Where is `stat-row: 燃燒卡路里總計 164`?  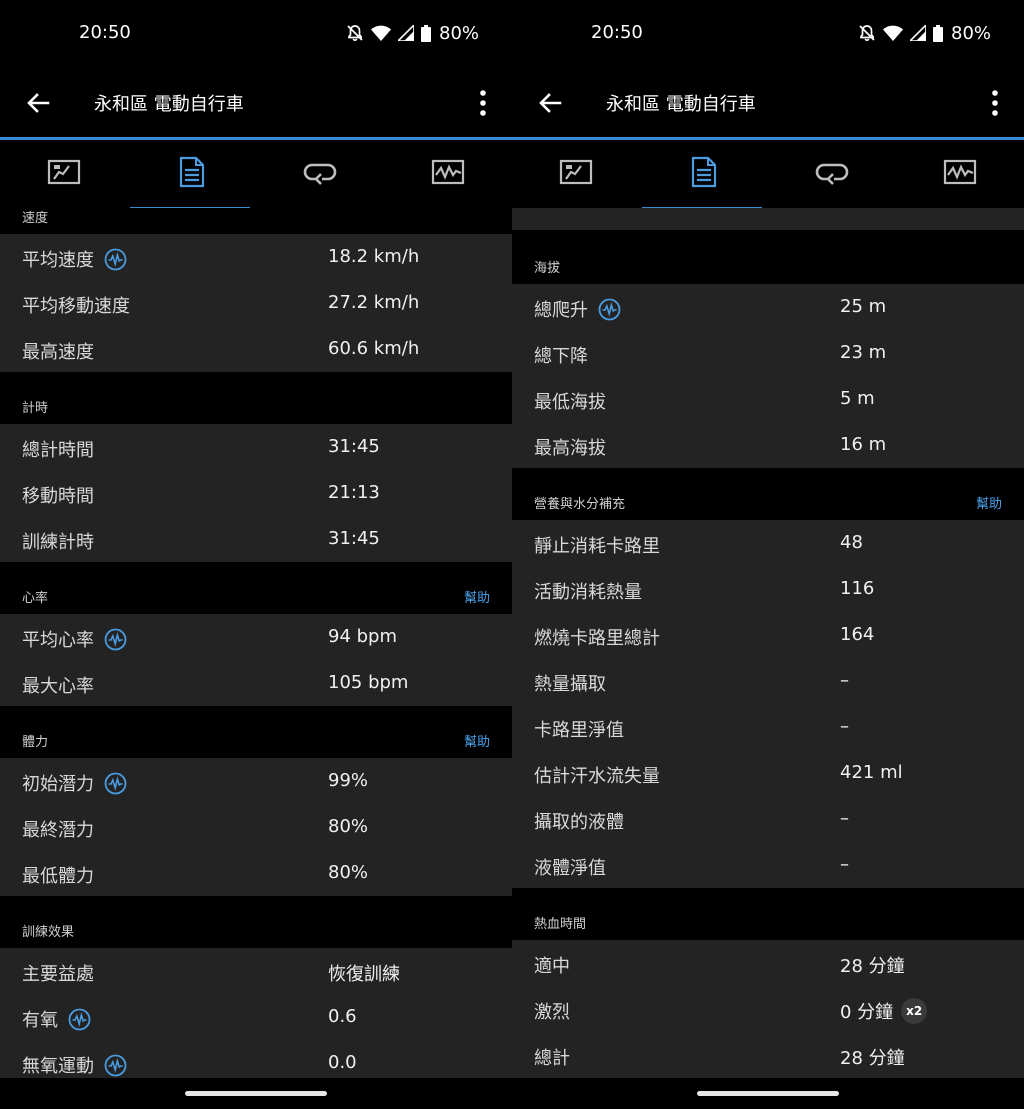 stat-row: 燃燒卡路里總計 164 is located at coordinates (768, 635).